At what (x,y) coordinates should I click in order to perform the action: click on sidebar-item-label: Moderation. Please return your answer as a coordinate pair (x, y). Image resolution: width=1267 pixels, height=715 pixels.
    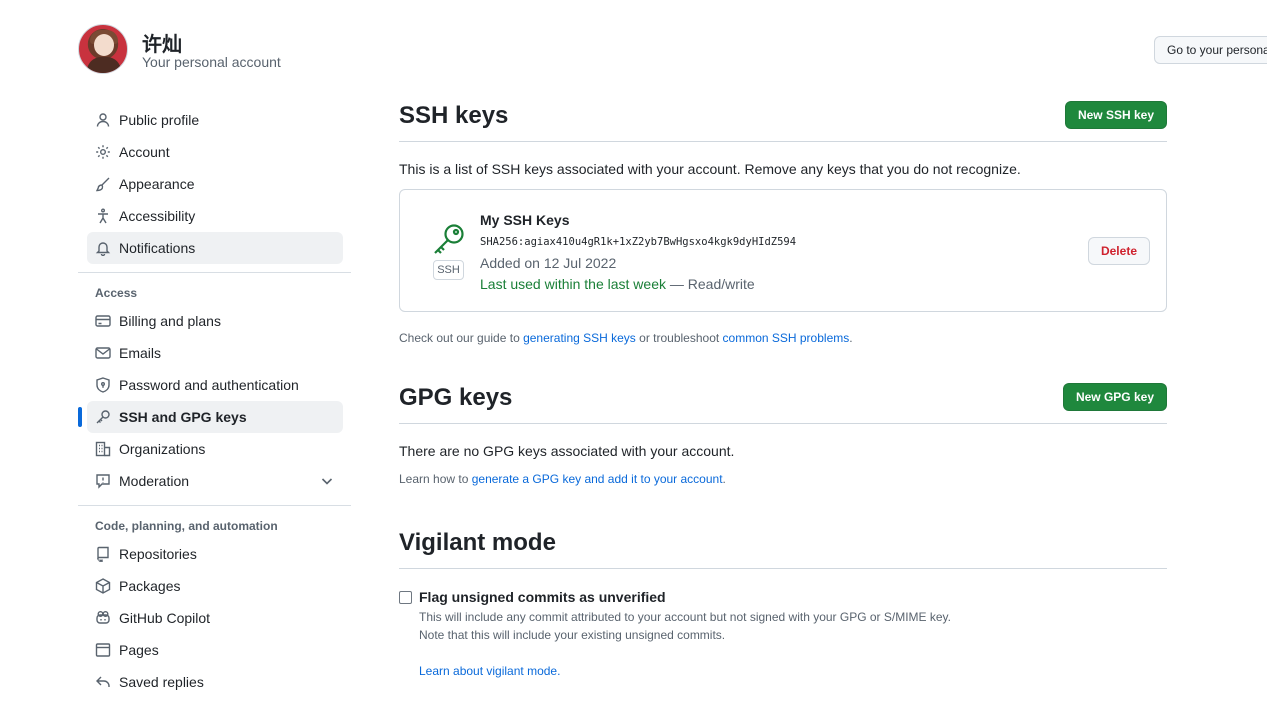
    Looking at the image, I should click on (154, 481).